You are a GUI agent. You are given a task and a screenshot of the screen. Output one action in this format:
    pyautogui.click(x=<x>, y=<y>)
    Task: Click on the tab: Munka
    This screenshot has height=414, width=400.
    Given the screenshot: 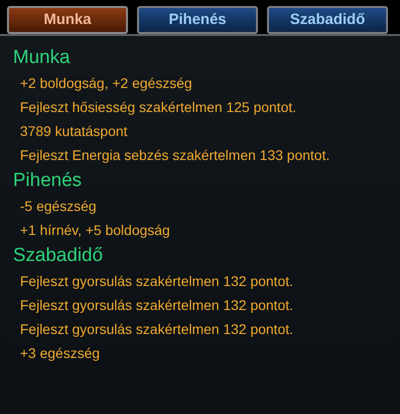 What is the action you would take?
    pyautogui.click(x=67, y=20)
    